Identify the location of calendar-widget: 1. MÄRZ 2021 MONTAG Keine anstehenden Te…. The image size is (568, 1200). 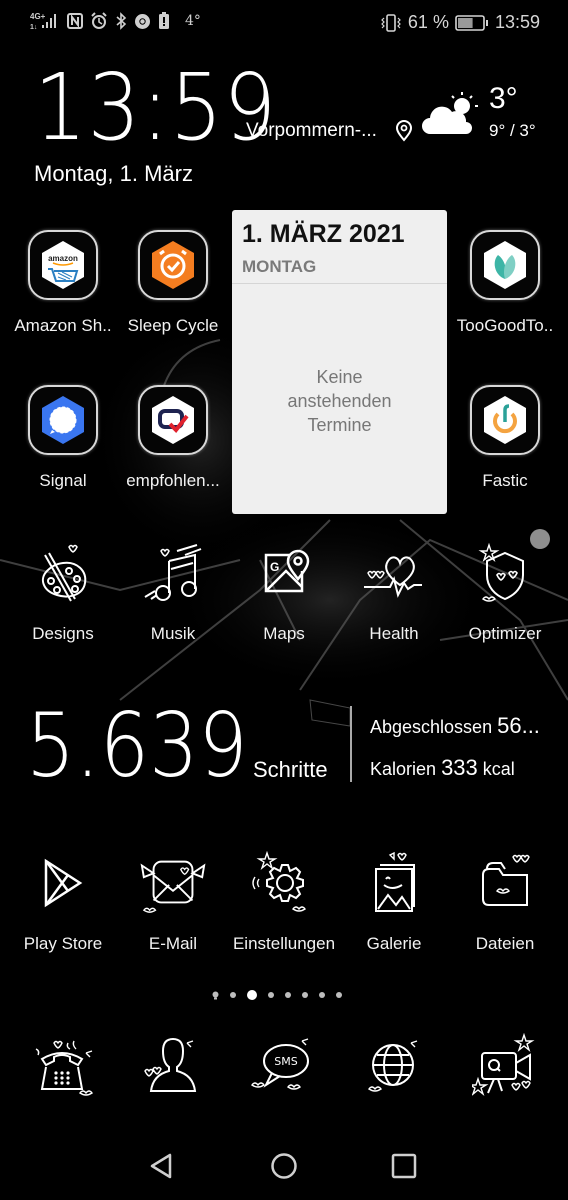
(339, 362).